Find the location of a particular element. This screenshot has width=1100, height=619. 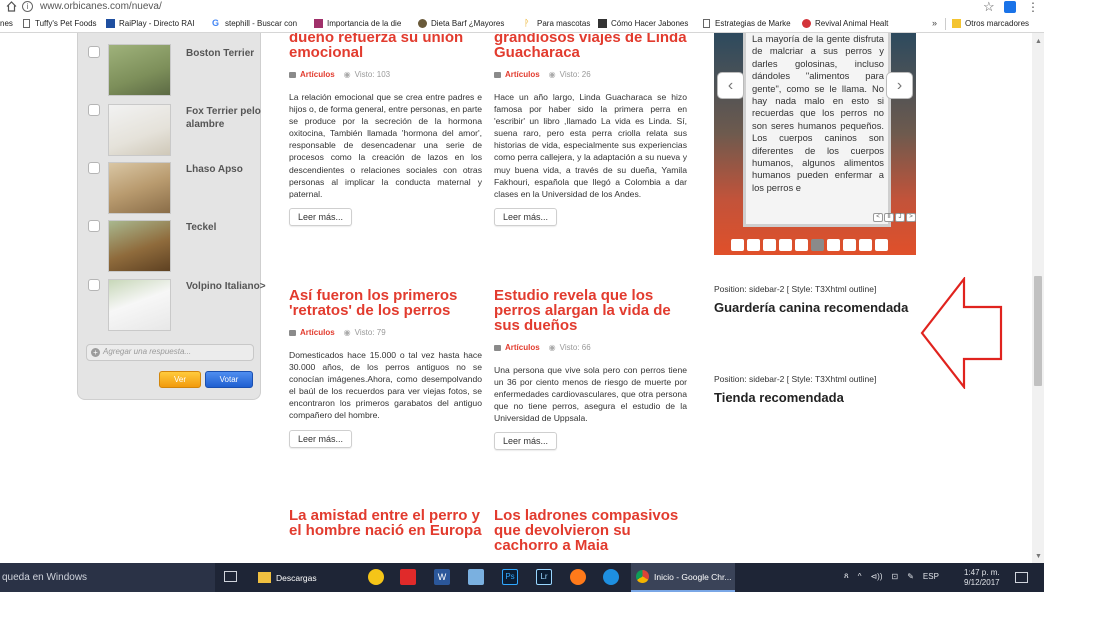

taskbar-search: queda en Windows is located at coordinates (107, 577).